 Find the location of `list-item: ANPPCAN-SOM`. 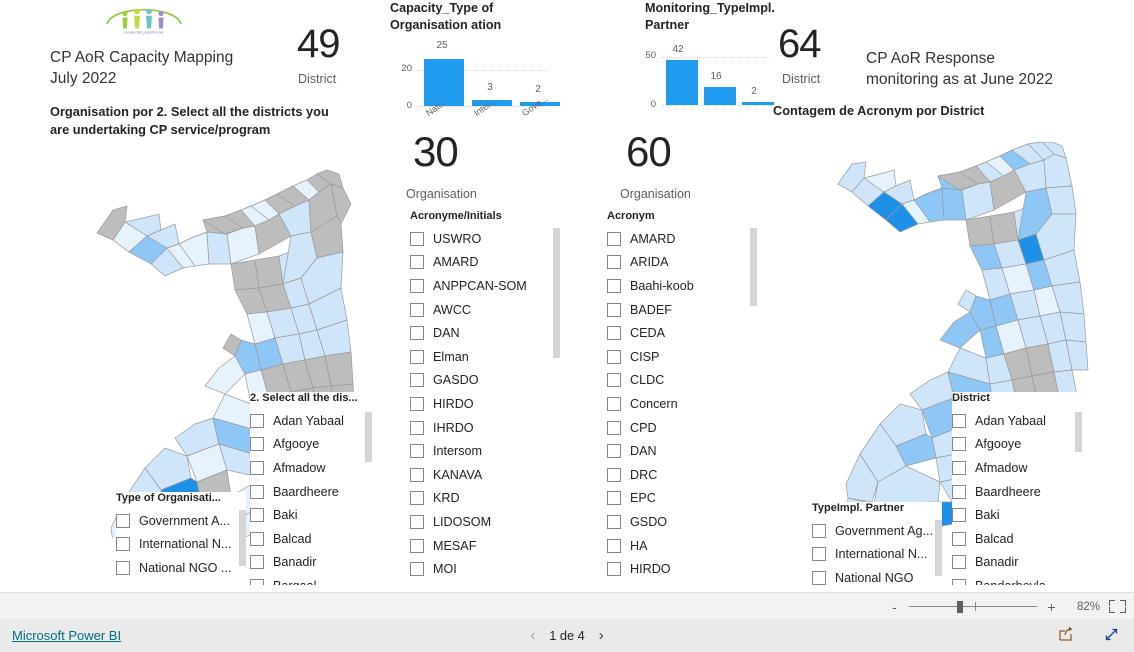

list-item: ANPPCAN-SOM is located at coordinates (485, 286).